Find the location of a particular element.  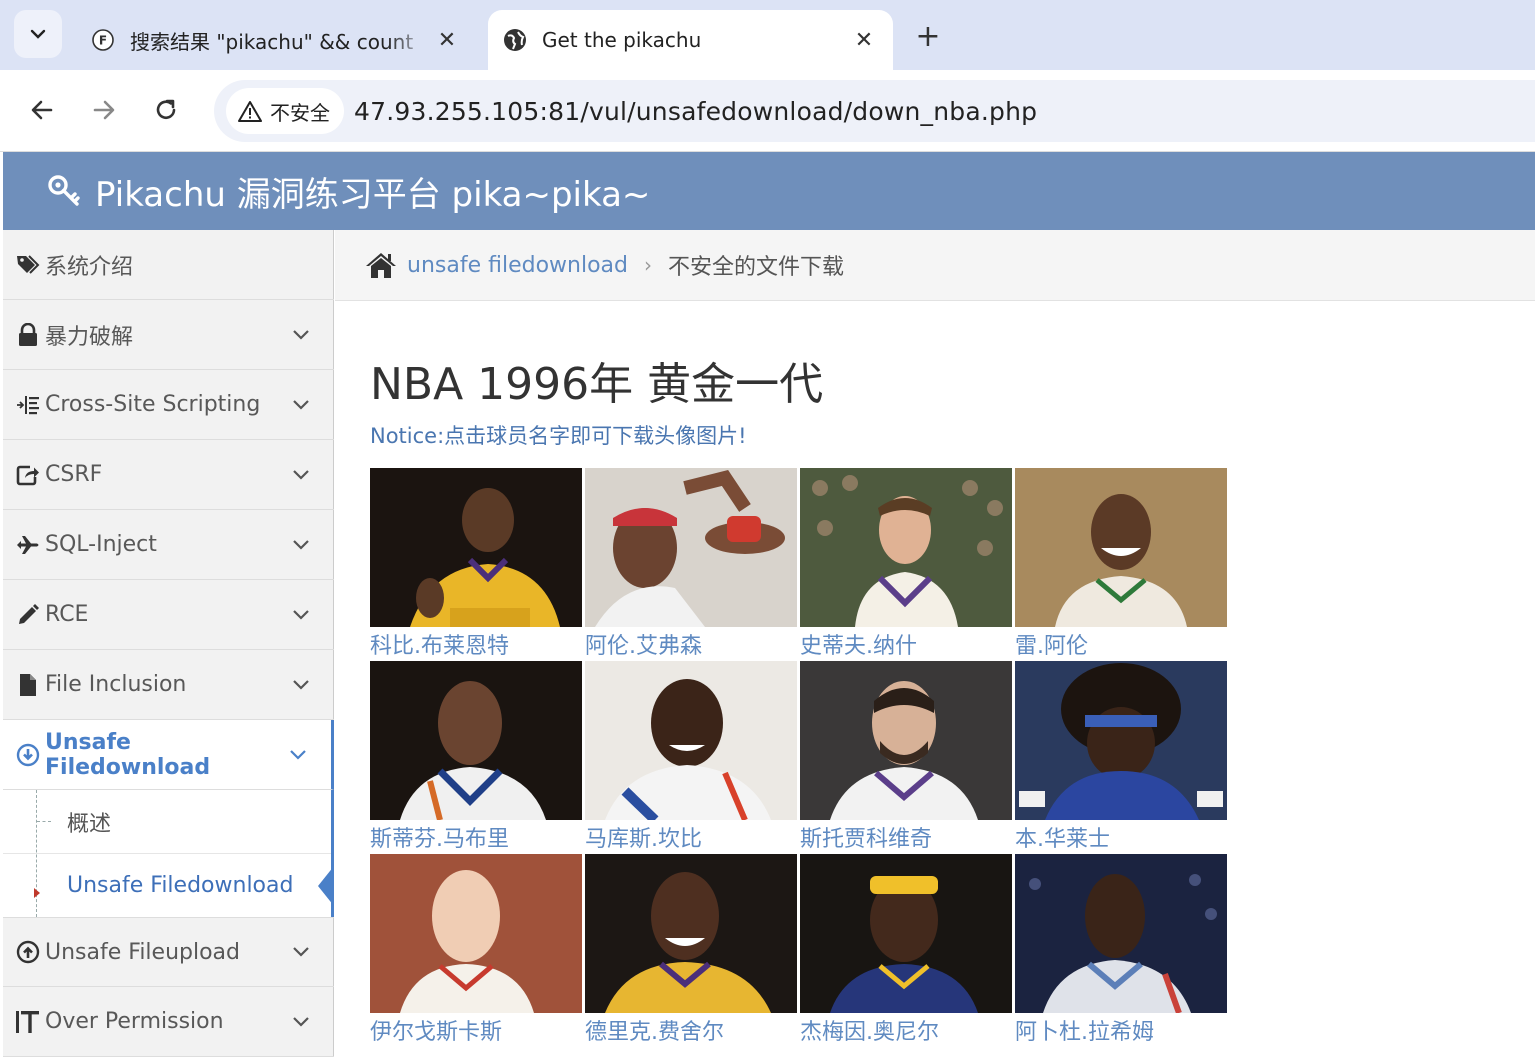

fighter-jet-icon is located at coordinates (28, 545).